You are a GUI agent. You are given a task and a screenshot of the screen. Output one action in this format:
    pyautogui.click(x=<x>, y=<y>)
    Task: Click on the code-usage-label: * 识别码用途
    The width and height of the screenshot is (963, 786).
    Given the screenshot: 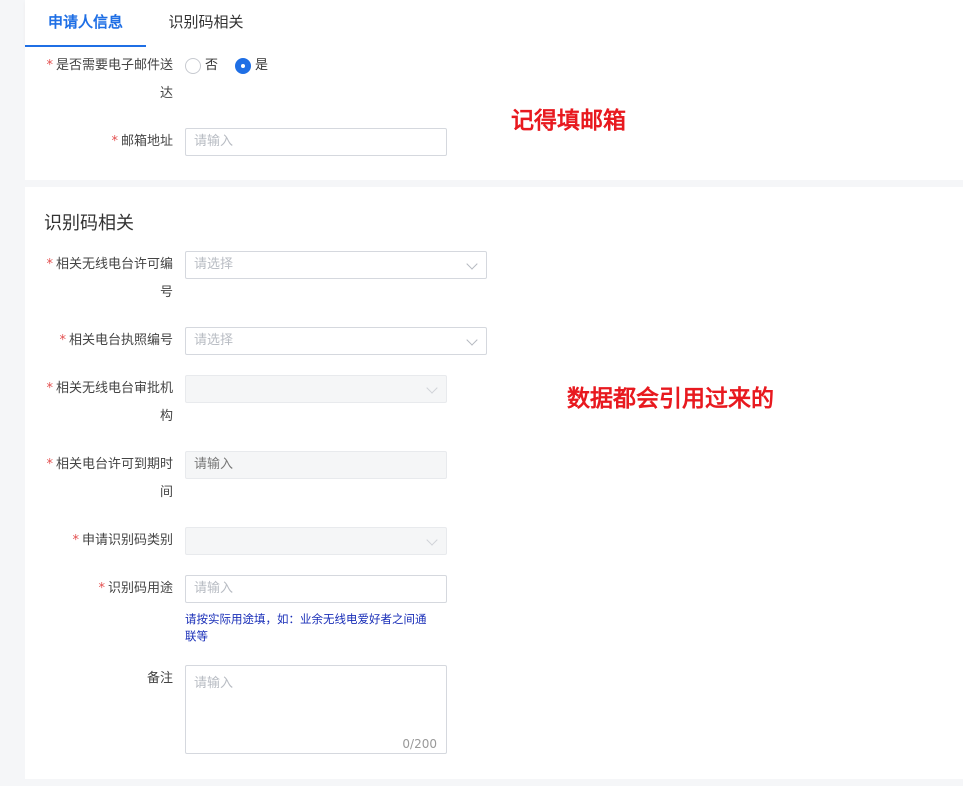 What is the action you would take?
    pyautogui.click(x=135, y=588)
    